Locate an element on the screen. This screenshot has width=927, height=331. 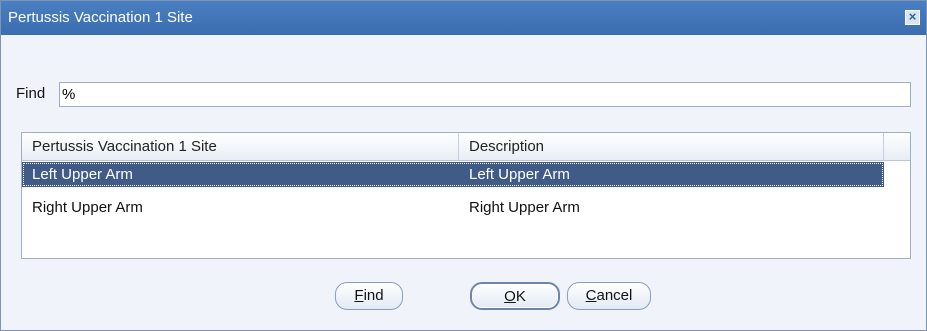
cancel-button: Cancel is located at coordinates (609, 296).